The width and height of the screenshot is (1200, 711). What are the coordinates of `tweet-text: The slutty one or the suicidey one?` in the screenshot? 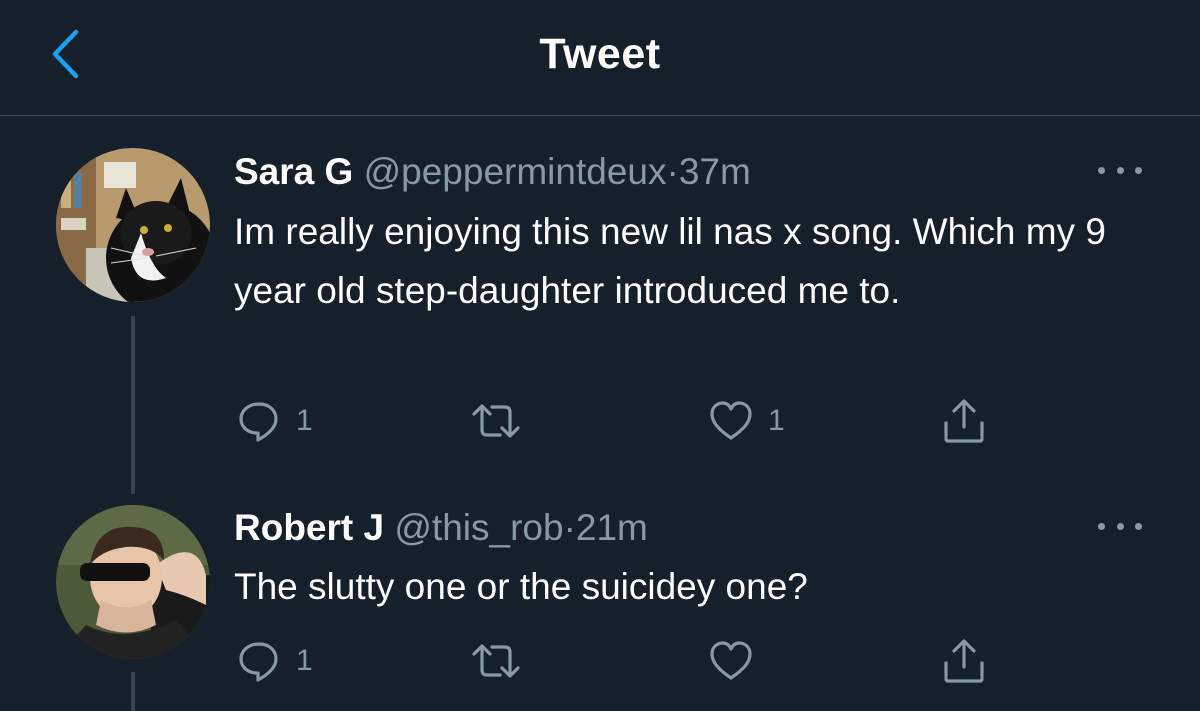 It's located at (521, 586).